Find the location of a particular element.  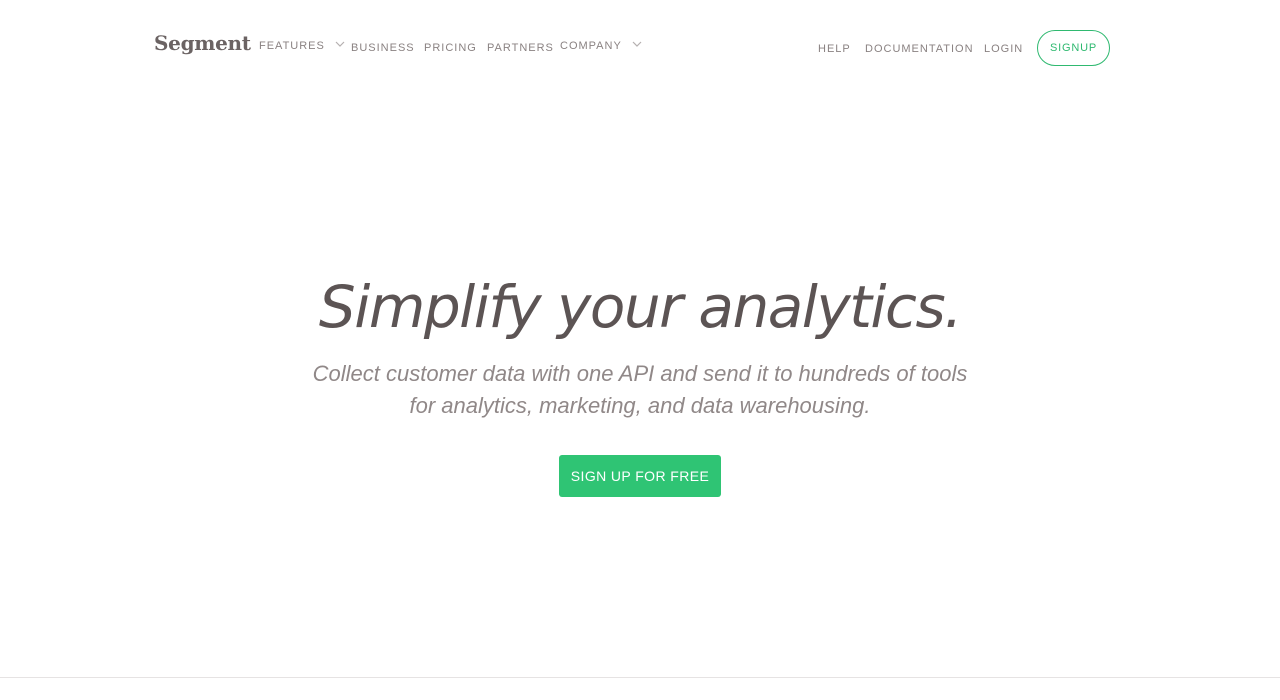

nav-features: FEATURES is located at coordinates (302, 46).